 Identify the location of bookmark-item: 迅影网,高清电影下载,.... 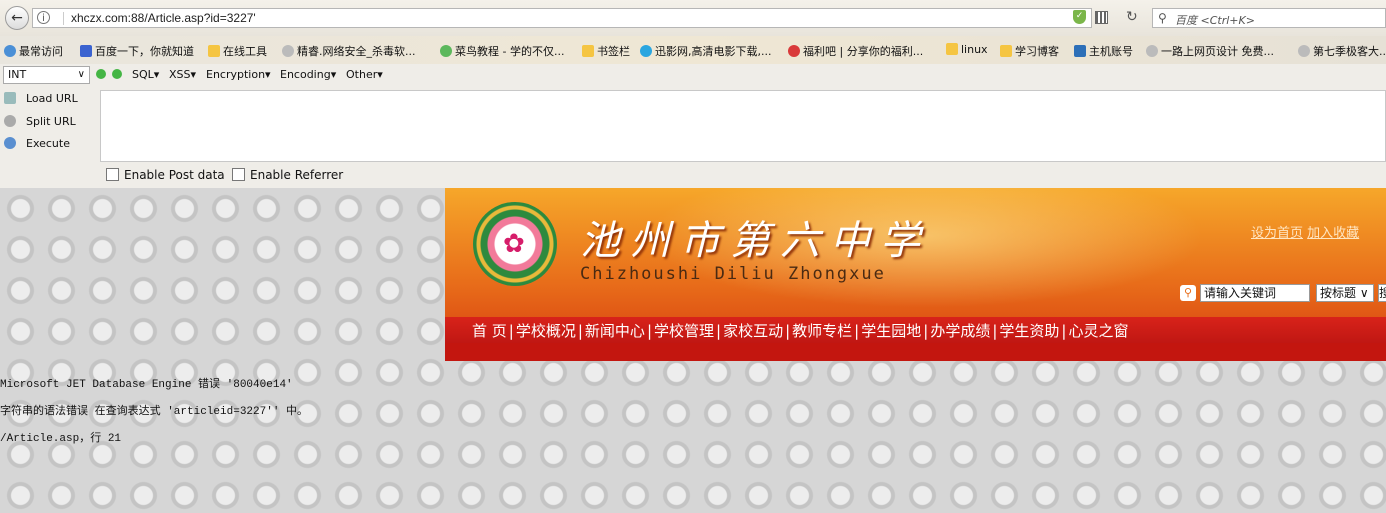
(705, 51).